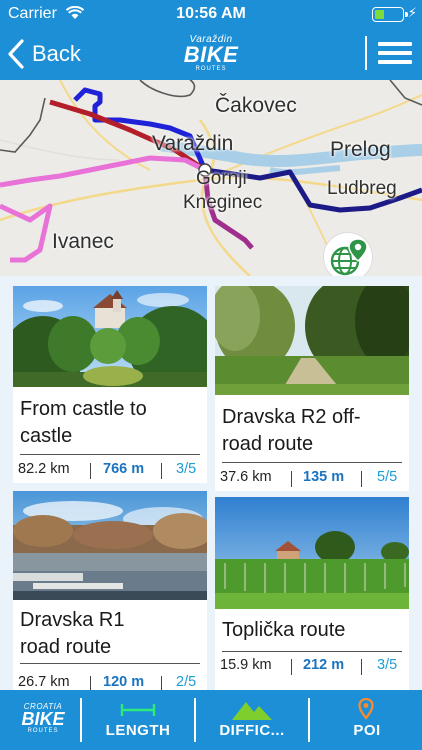  Describe the element at coordinates (312, 553) in the screenshot. I see `route-photo-vineyard` at that location.